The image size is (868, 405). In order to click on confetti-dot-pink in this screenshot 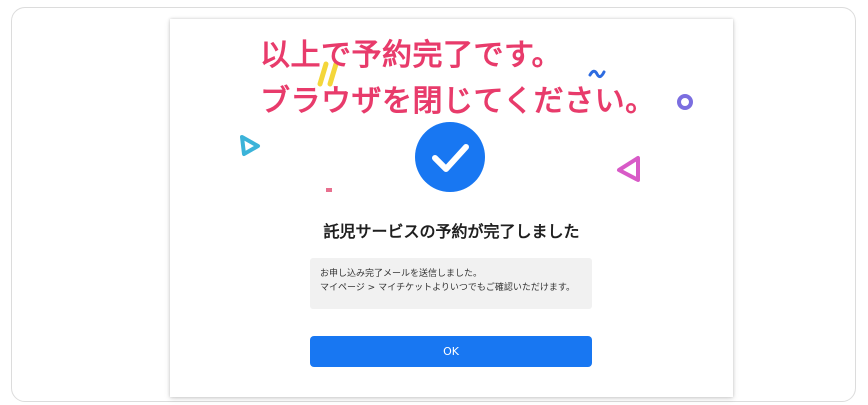, I will do `click(329, 190)`.